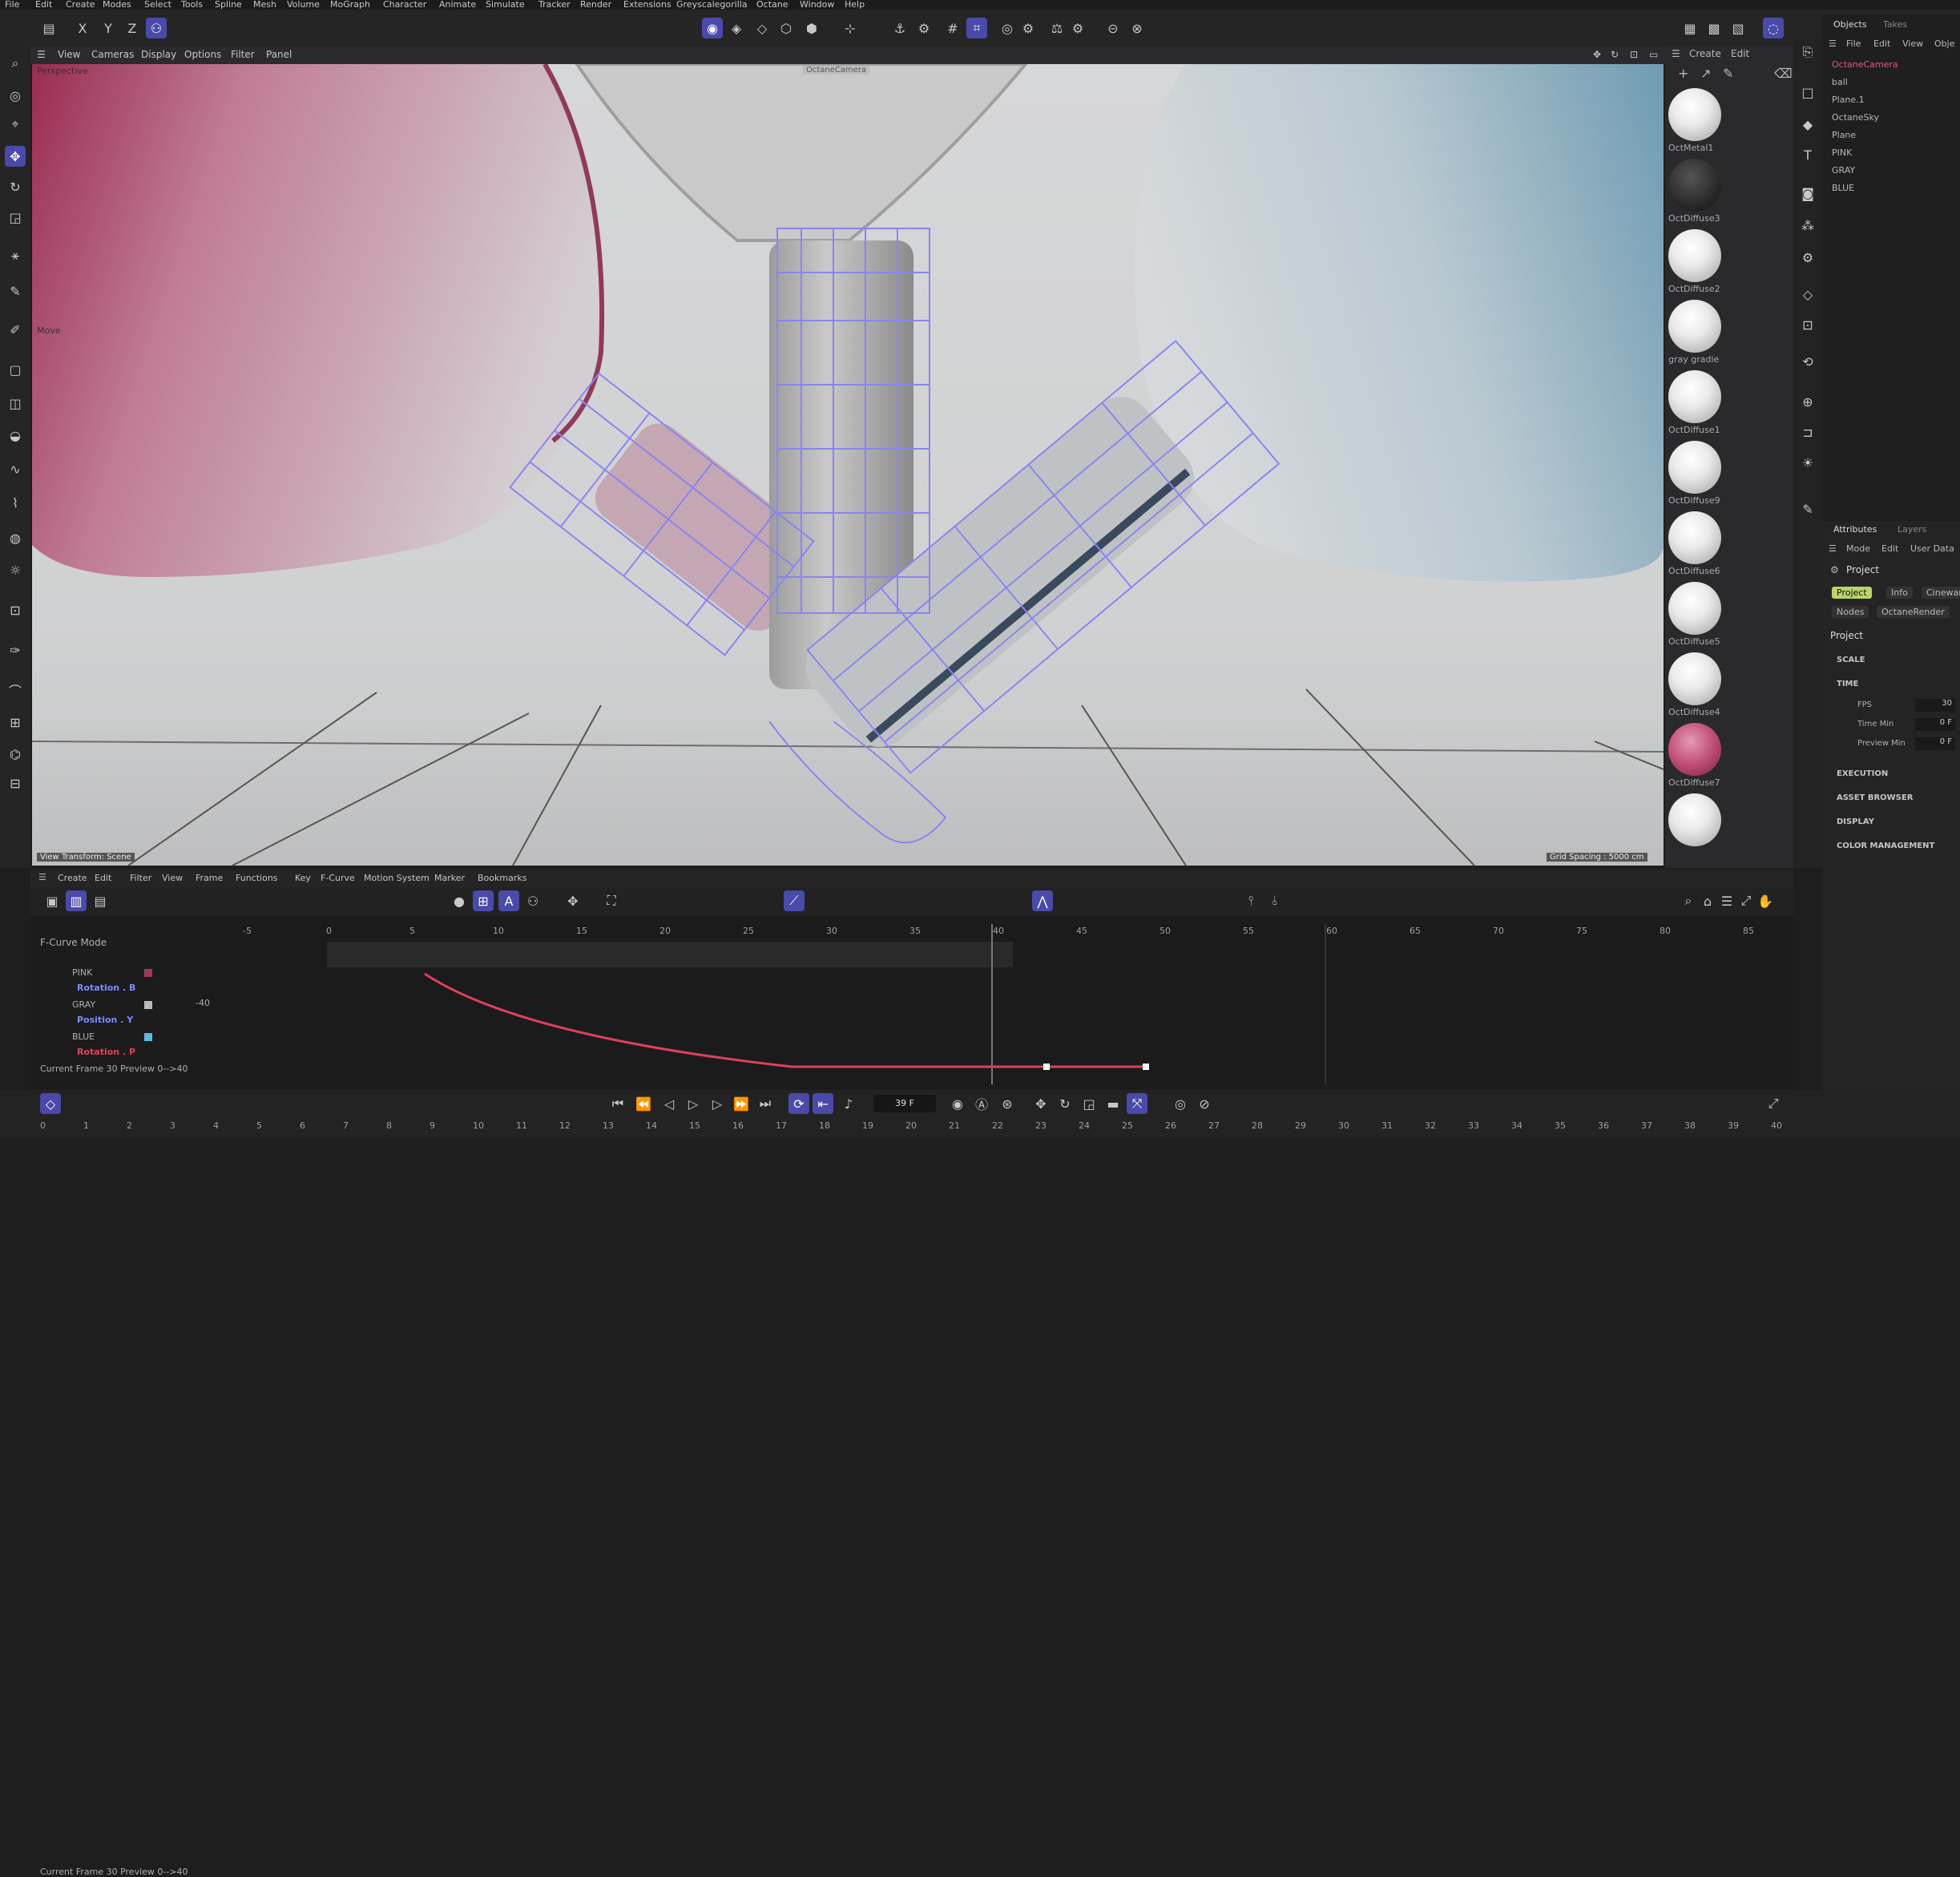 The height and width of the screenshot is (1877, 1960). What do you see at coordinates (1862, 774) in the screenshot?
I see `attr-group-execution: EXECUTION` at bounding box center [1862, 774].